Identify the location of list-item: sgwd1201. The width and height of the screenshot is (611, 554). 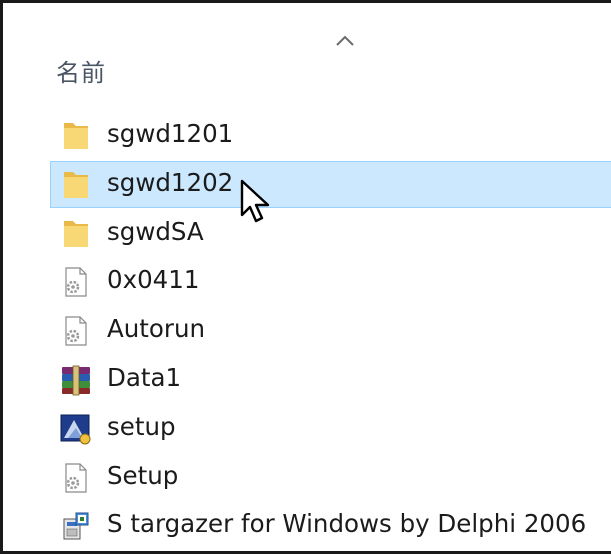
(307, 135).